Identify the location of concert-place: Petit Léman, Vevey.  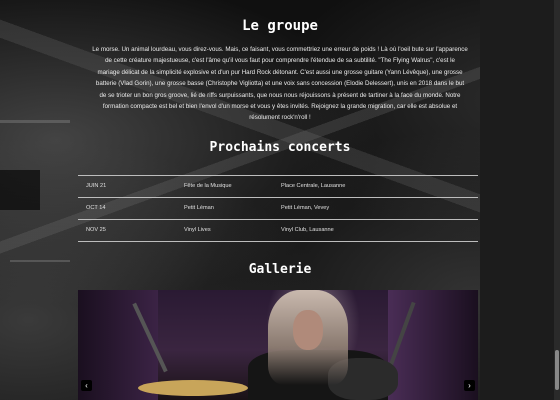
(305, 208).